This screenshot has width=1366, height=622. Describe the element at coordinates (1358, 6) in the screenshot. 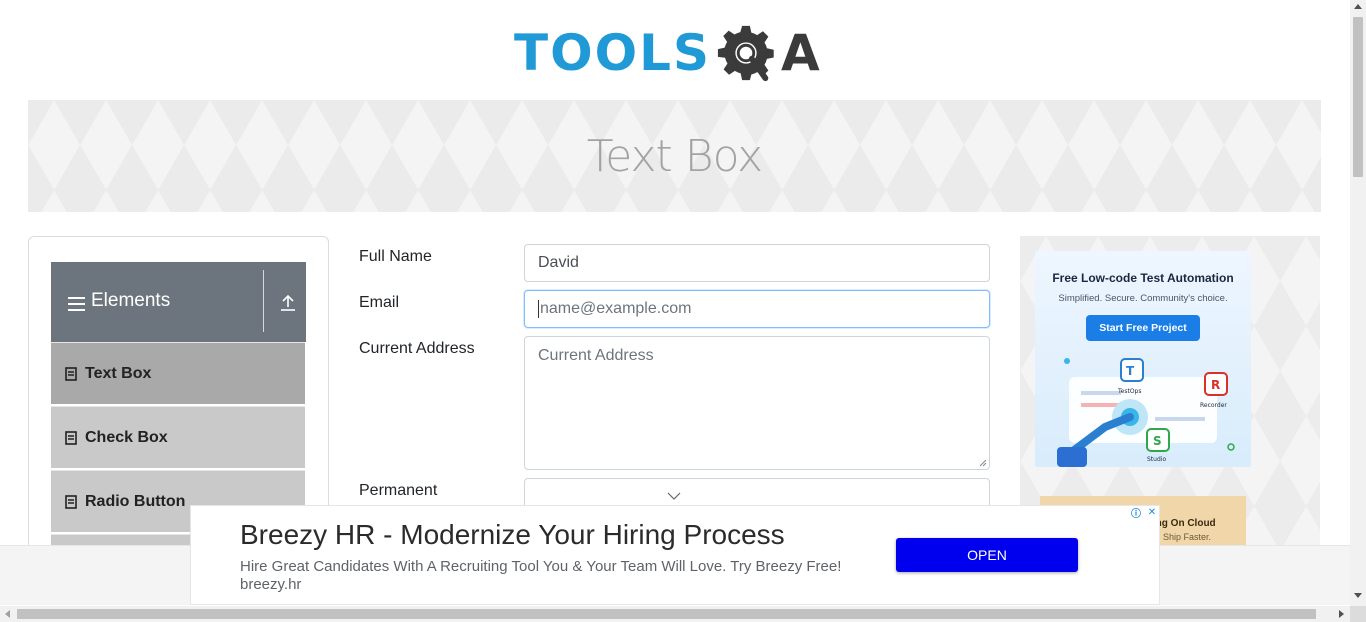

I see `scroll-up-arrow-icon` at that location.